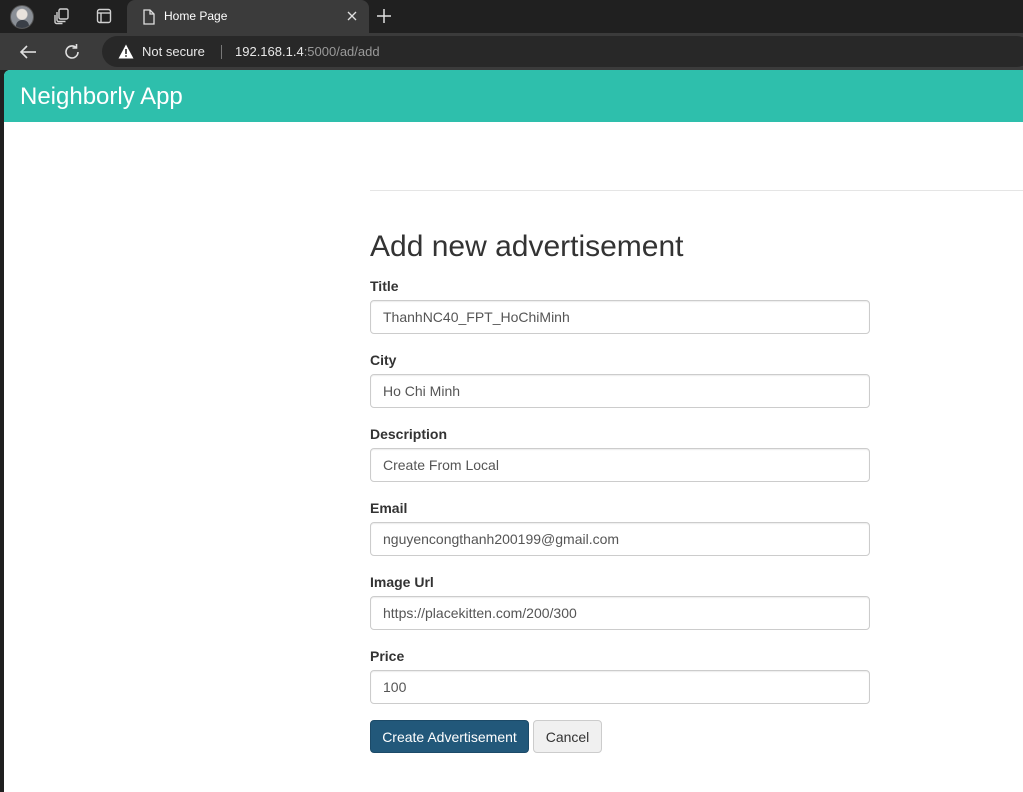 This screenshot has width=1023, height=792. Describe the element at coordinates (620, 317) in the screenshot. I see `title-input` at that location.